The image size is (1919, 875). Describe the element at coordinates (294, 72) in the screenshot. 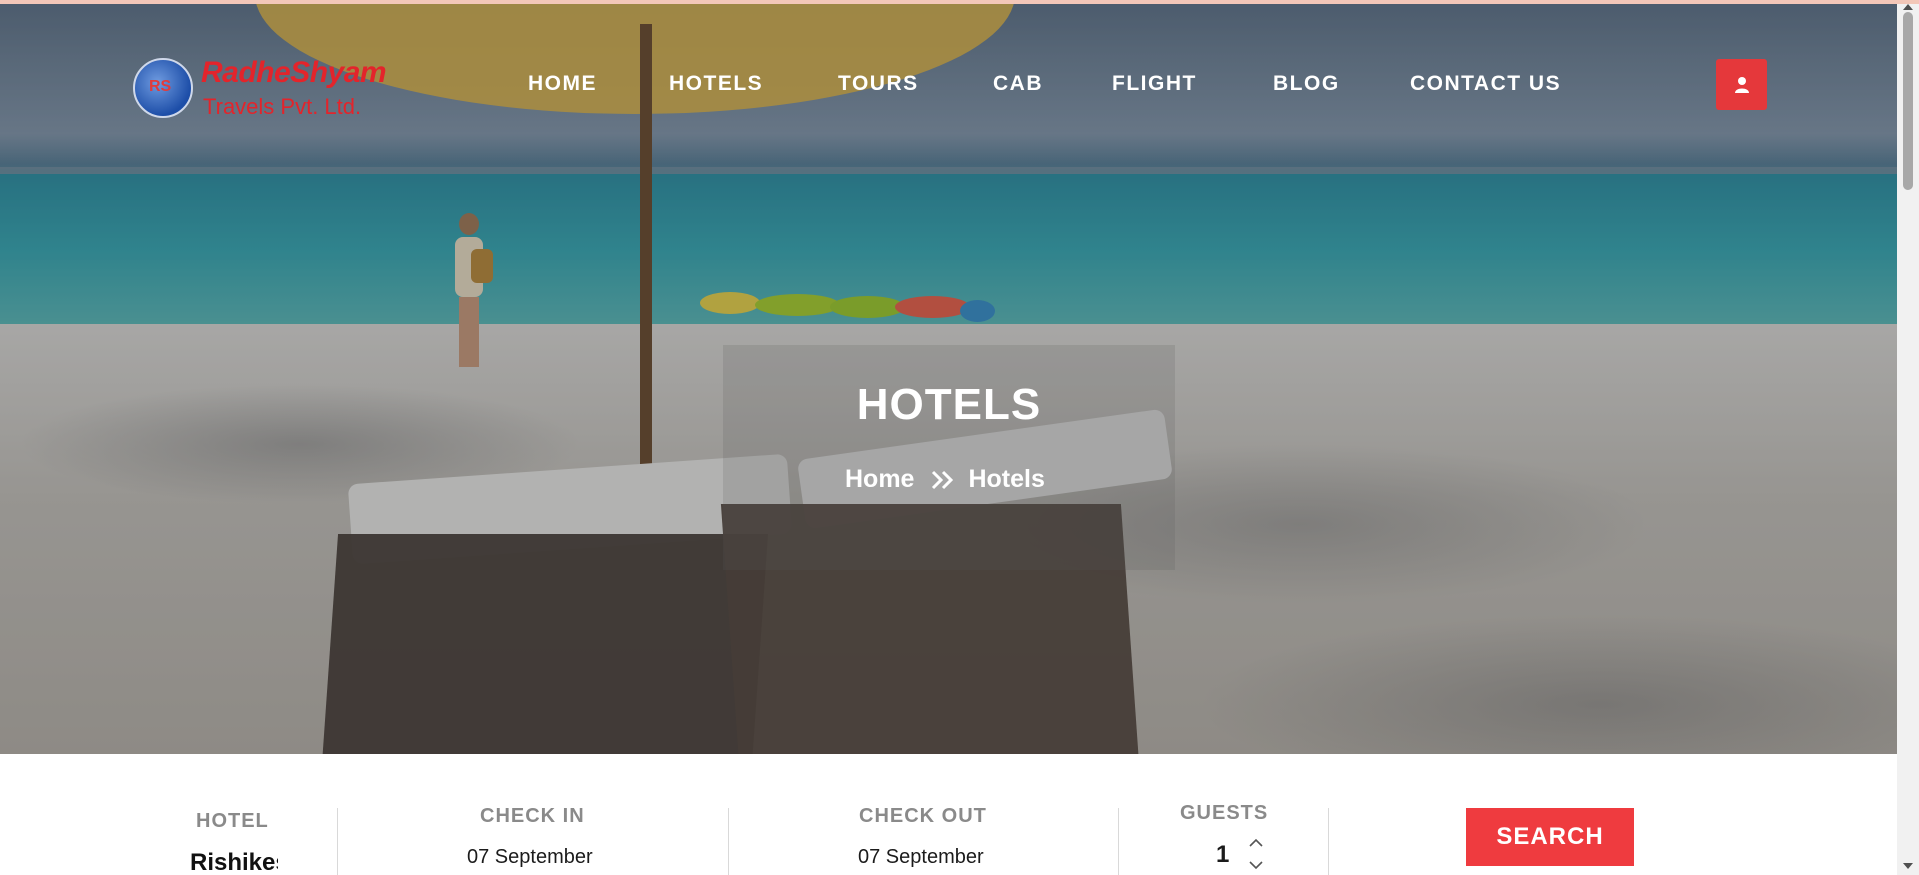

I see `brand-name: RadheShyam` at that location.